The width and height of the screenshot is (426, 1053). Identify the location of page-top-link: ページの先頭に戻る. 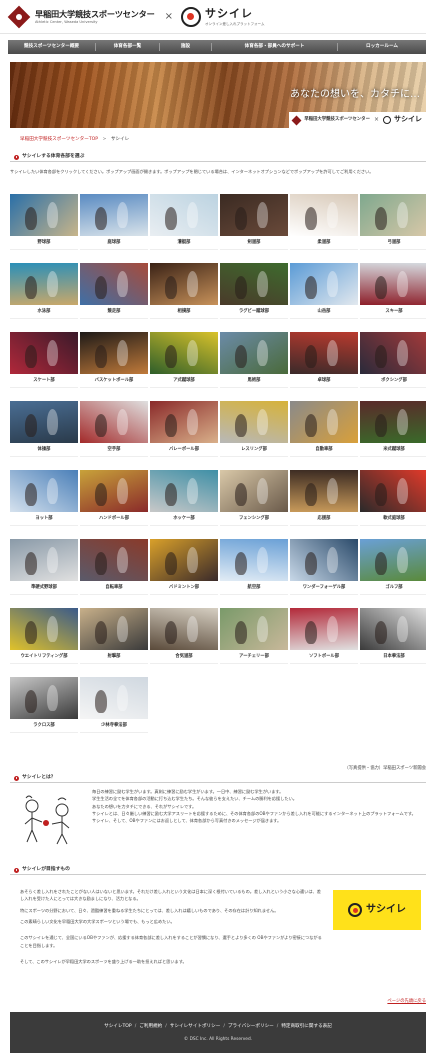
(406, 1002).